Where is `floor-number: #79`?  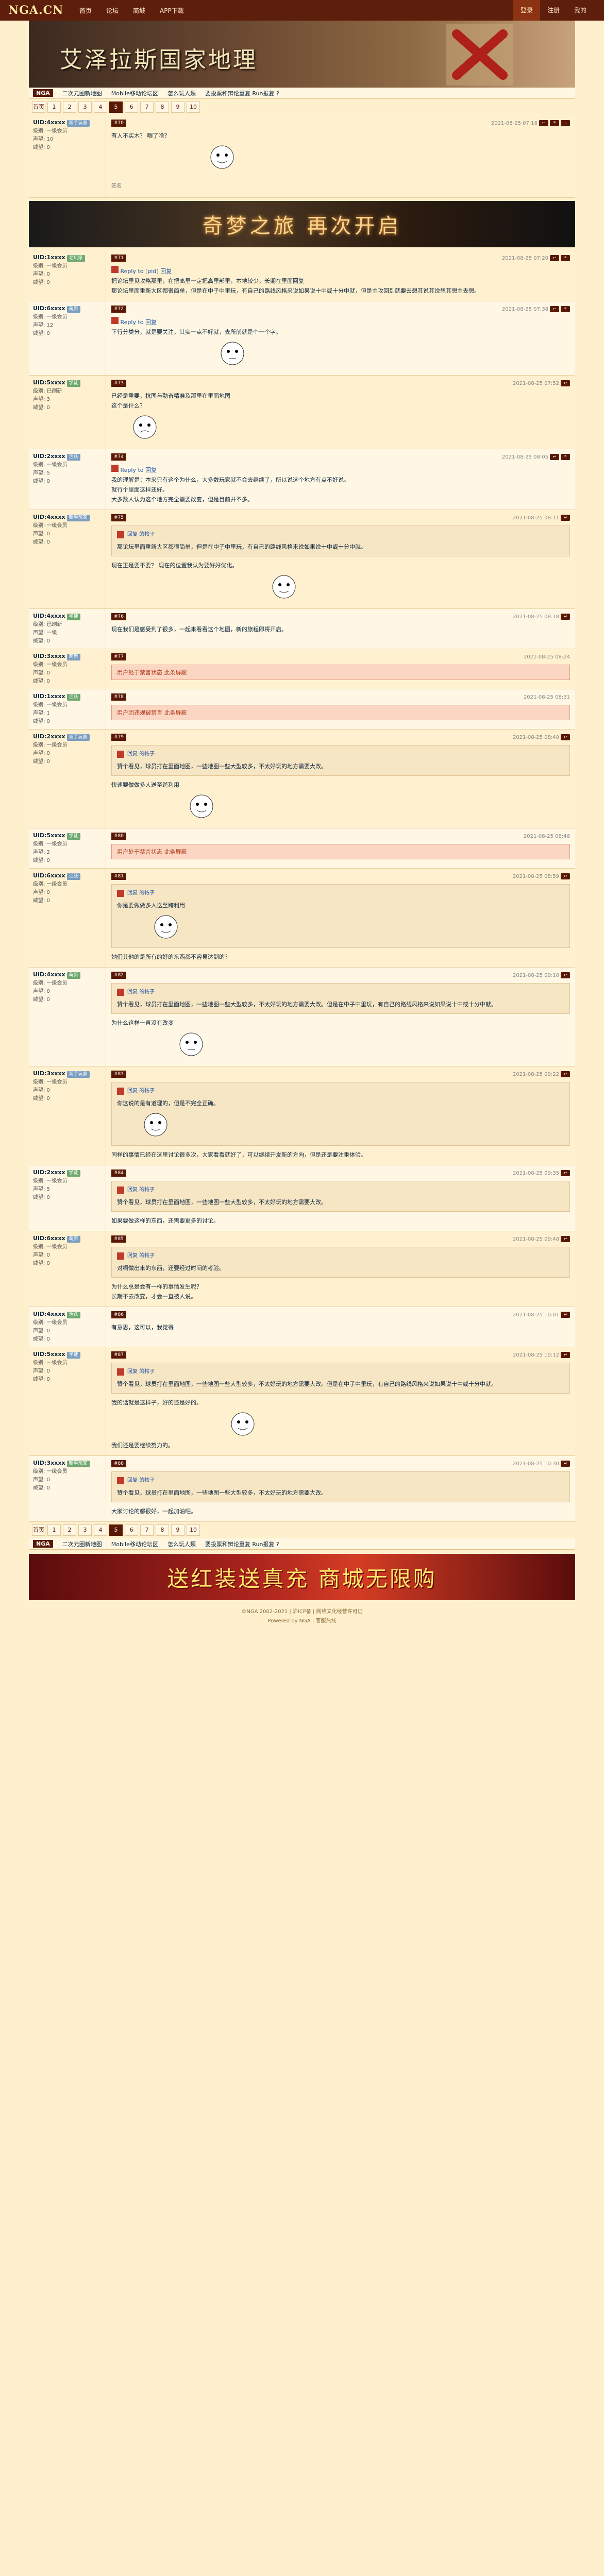 floor-number: #79 is located at coordinates (118, 737).